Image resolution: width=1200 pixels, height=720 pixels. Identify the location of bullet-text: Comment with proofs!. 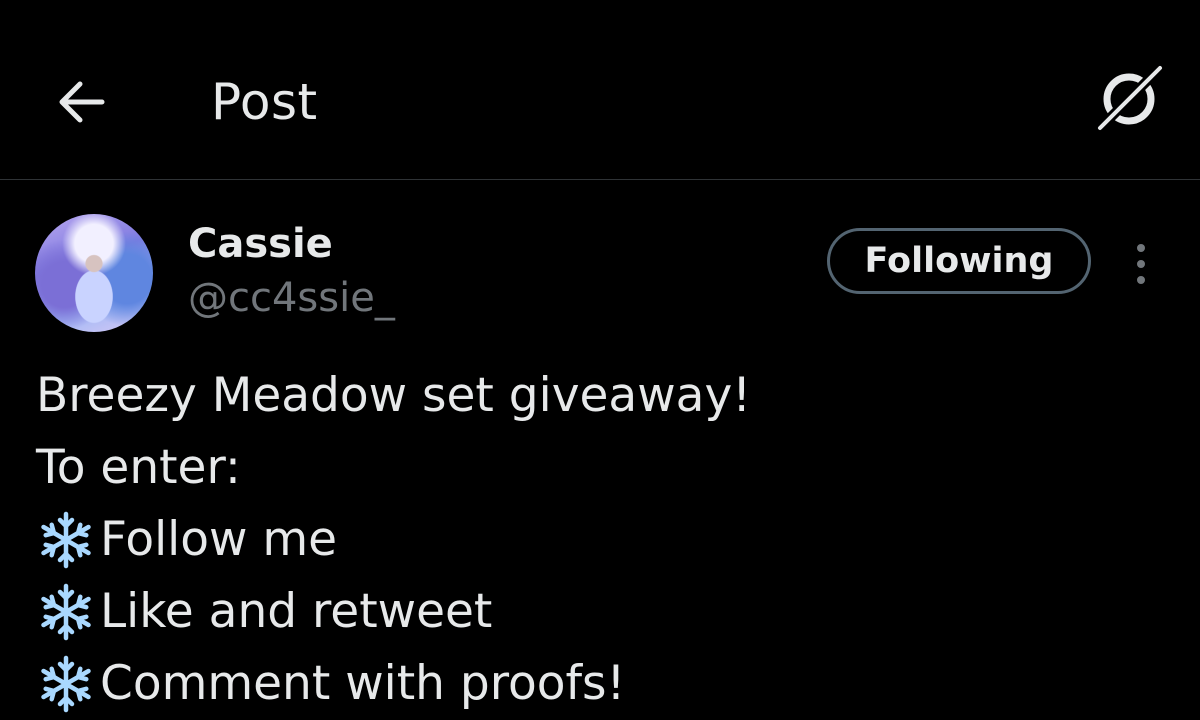
(363, 683).